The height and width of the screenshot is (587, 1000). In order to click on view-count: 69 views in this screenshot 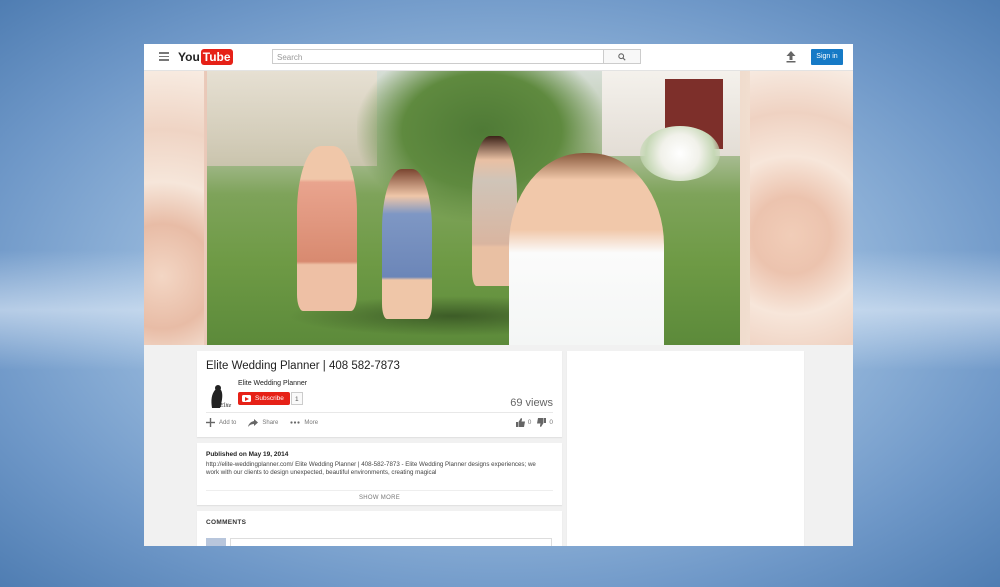, I will do `click(531, 403)`.